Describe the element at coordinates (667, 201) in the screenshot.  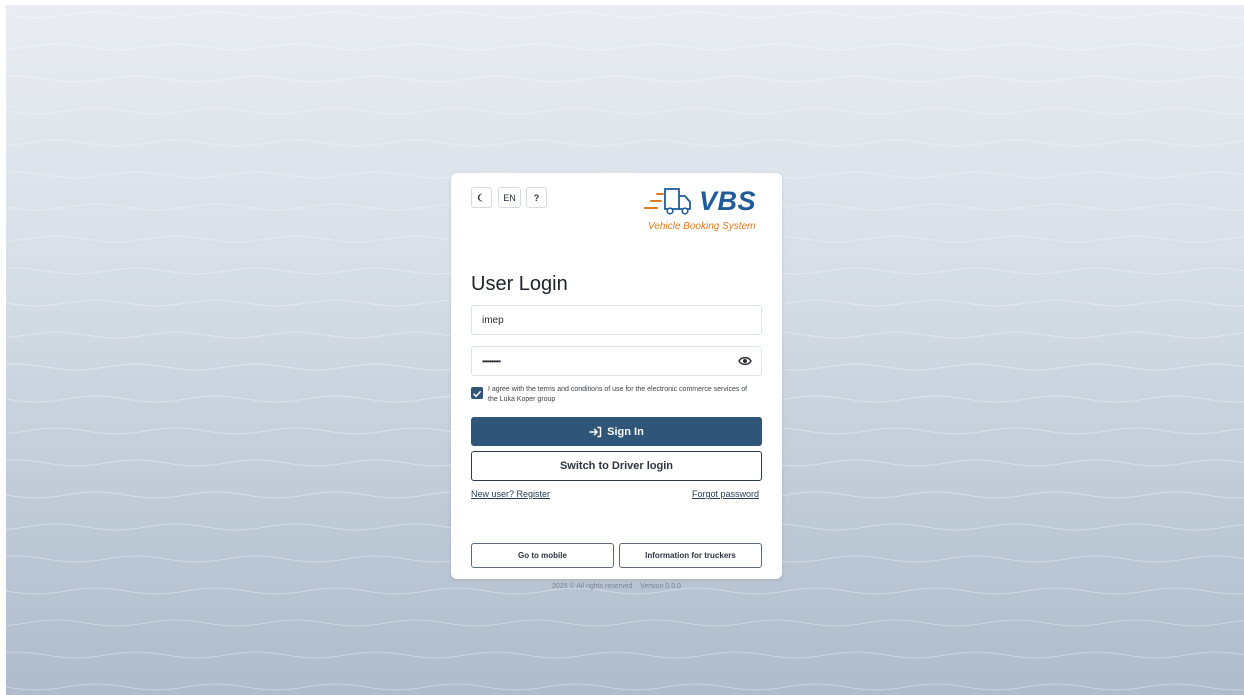
I see `truck-icon` at that location.